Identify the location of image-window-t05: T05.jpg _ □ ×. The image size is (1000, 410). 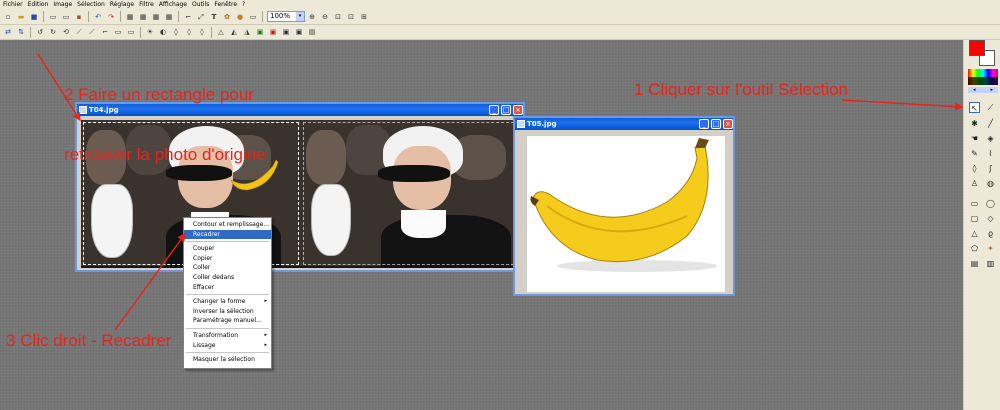
(624, 206).